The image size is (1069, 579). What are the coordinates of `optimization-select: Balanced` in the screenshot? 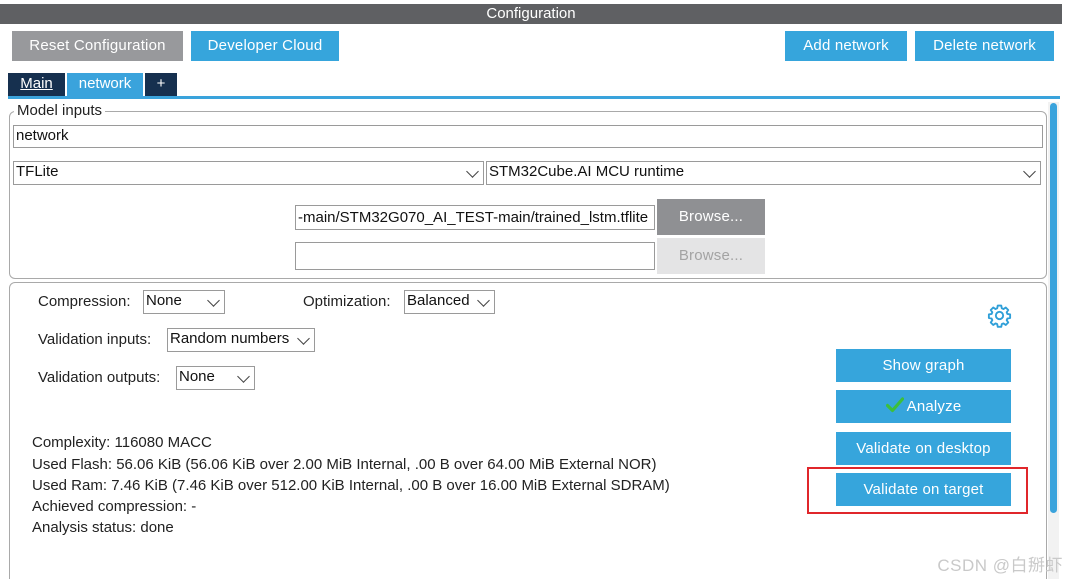 It's located at (449, 302).